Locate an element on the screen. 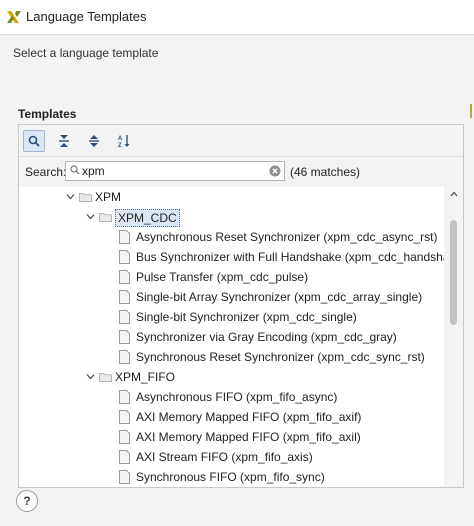 The image size is (474, 526). tree-row-label: AXI Memory Mapped FIFO (xpm_fifo_axil) is located at coordinates (248, 437).